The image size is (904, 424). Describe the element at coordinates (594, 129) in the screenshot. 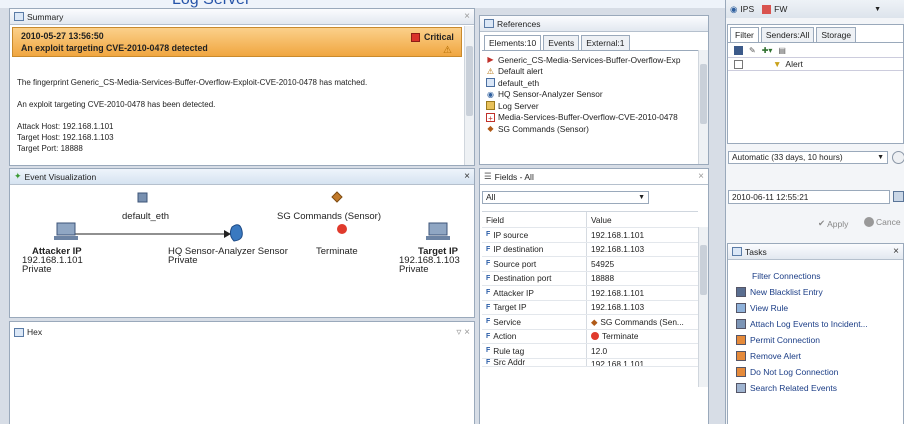

I see `list-item: ◆ SG Commands (Sensor)` at that location.